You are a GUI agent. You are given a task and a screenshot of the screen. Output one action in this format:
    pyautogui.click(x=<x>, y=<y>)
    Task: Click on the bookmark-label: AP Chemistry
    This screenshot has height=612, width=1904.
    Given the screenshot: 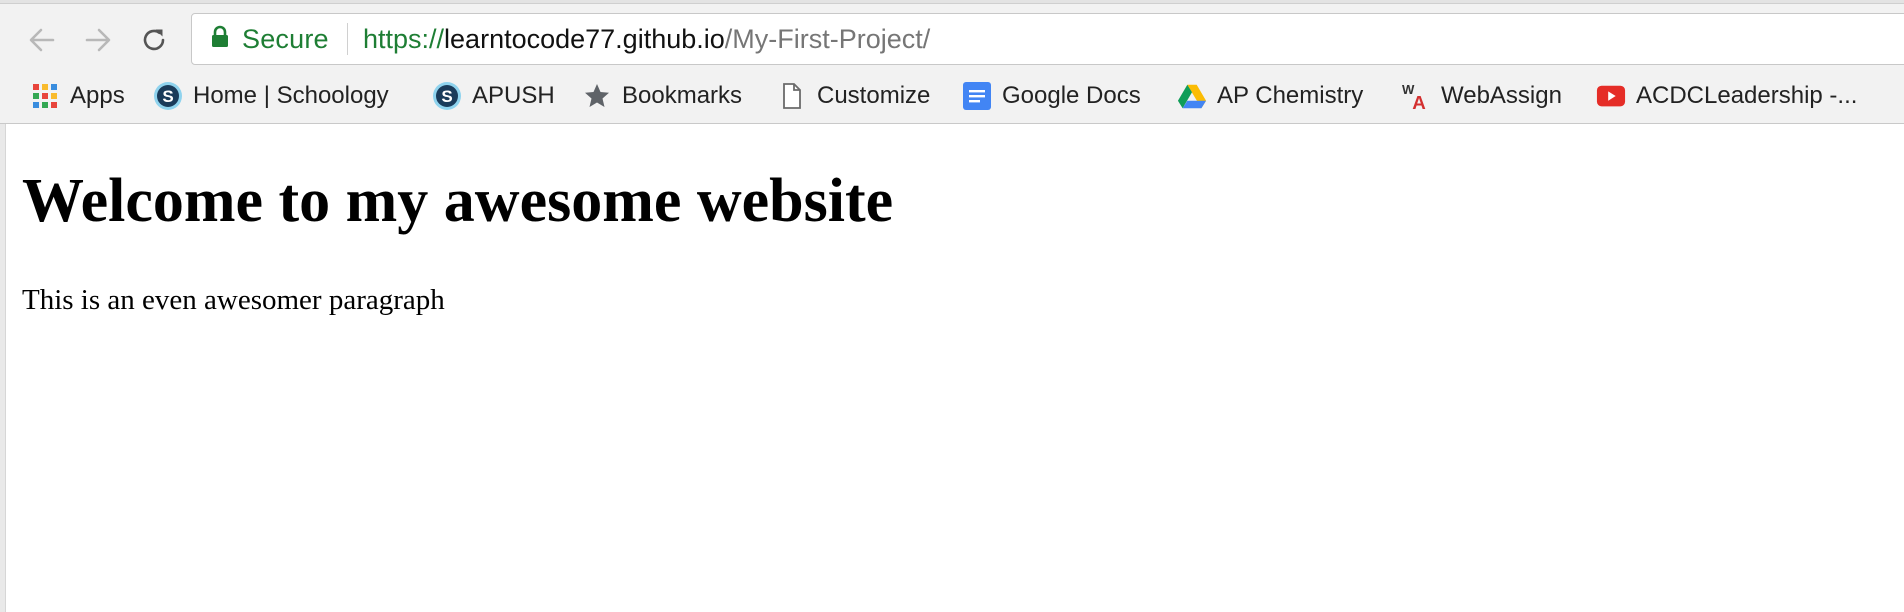 What is the action you would take?
    pyautogui.click(x=1290, y=95)
    